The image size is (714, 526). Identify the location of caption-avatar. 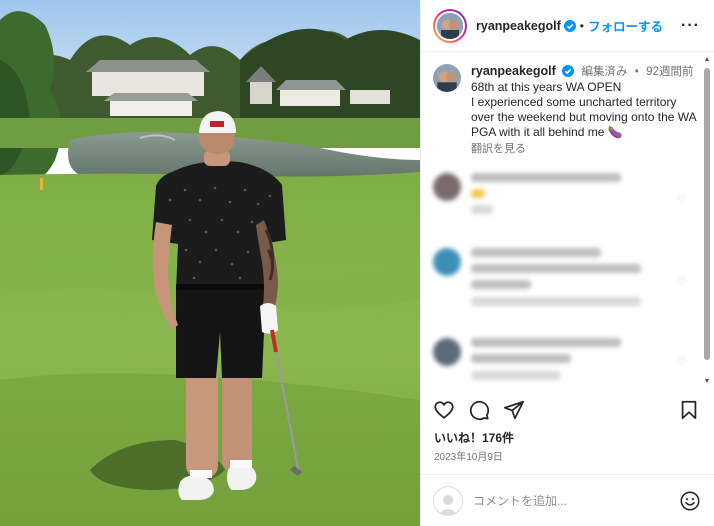
(447, 78).